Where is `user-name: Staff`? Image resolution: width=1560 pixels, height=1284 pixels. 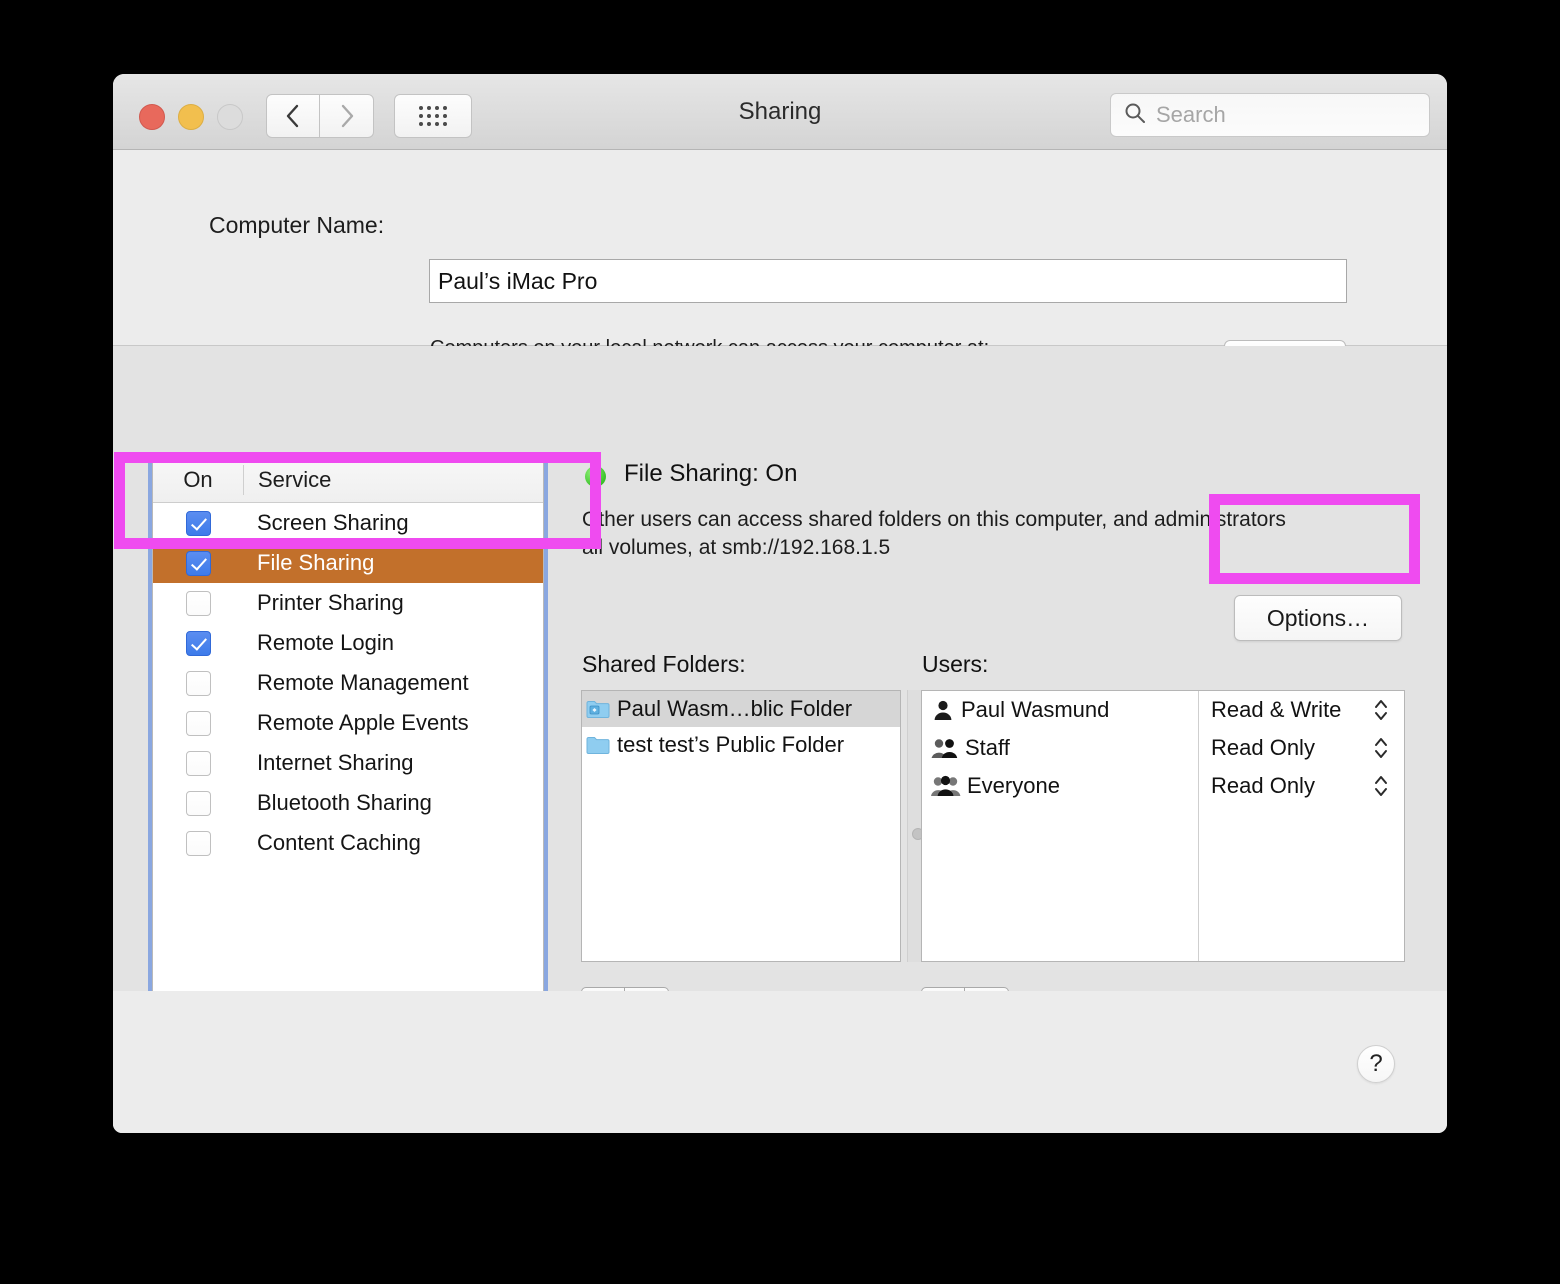
user-name: Staff is located at coordinates (987, 747).